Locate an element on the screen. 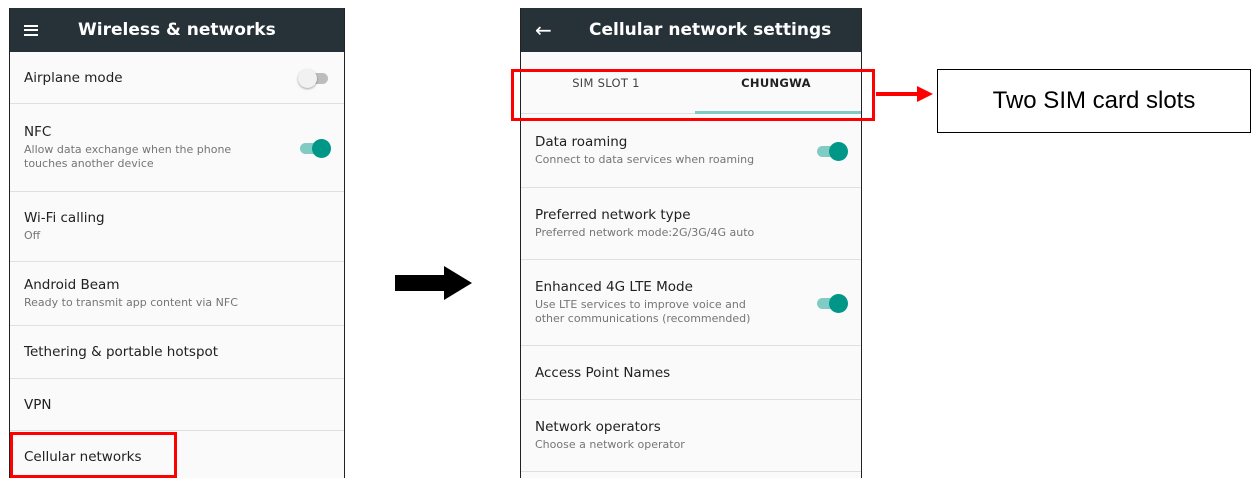 Image resolution: width=1258 pixels, height=478 pixels. tethering-hotspot-item: Tethering & portable hotspot is located at coordinates (177, 352).